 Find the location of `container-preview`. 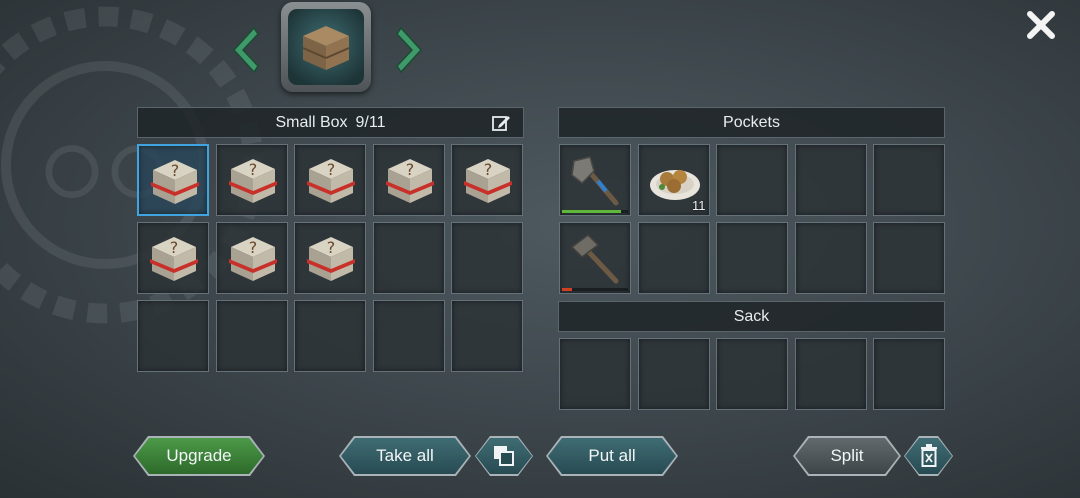

container-preview is located at coordinates (326, 47).